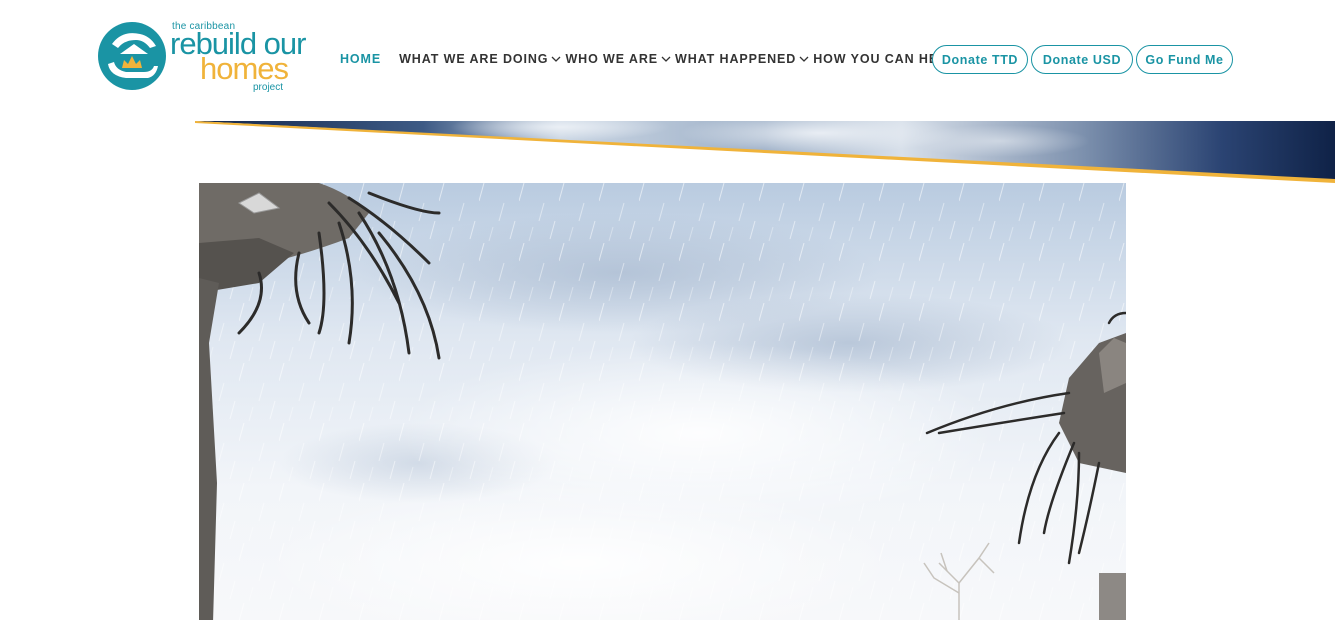  I want to click on logo-line-project: project, so click(268, 87).